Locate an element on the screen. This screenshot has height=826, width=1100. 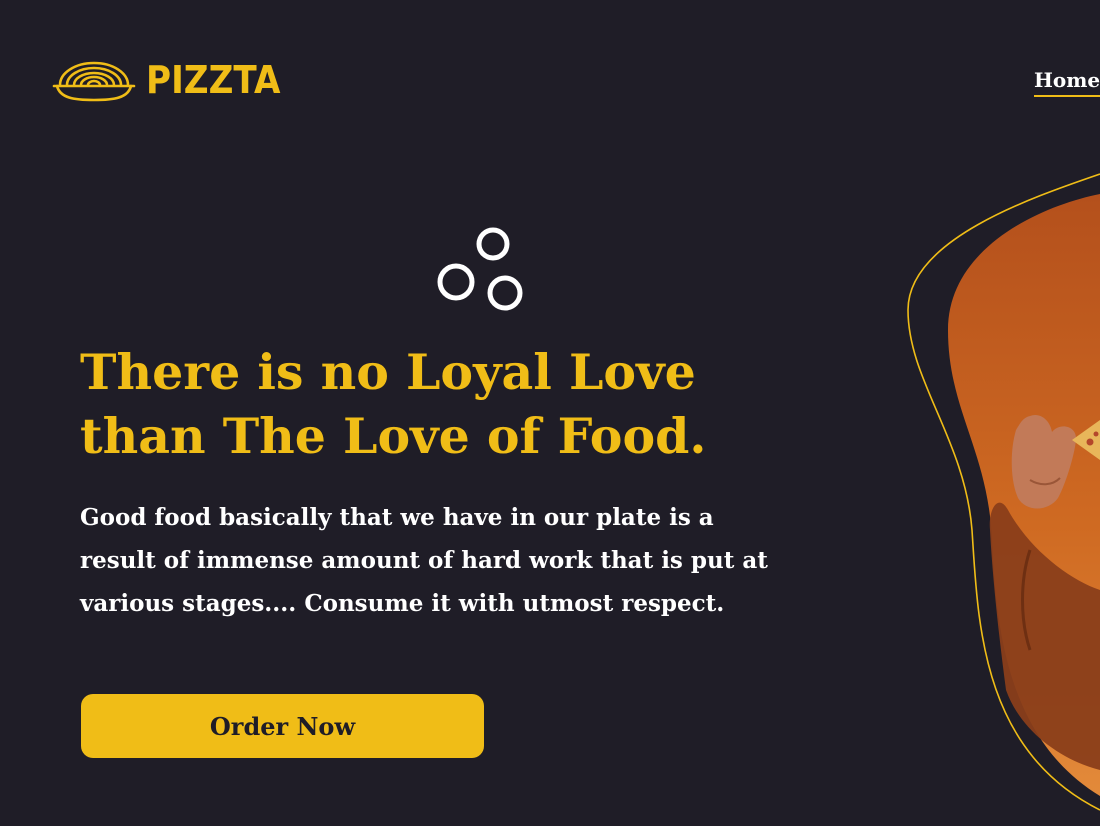
order-now-button: Order Now is located at coordinates (282, 726).